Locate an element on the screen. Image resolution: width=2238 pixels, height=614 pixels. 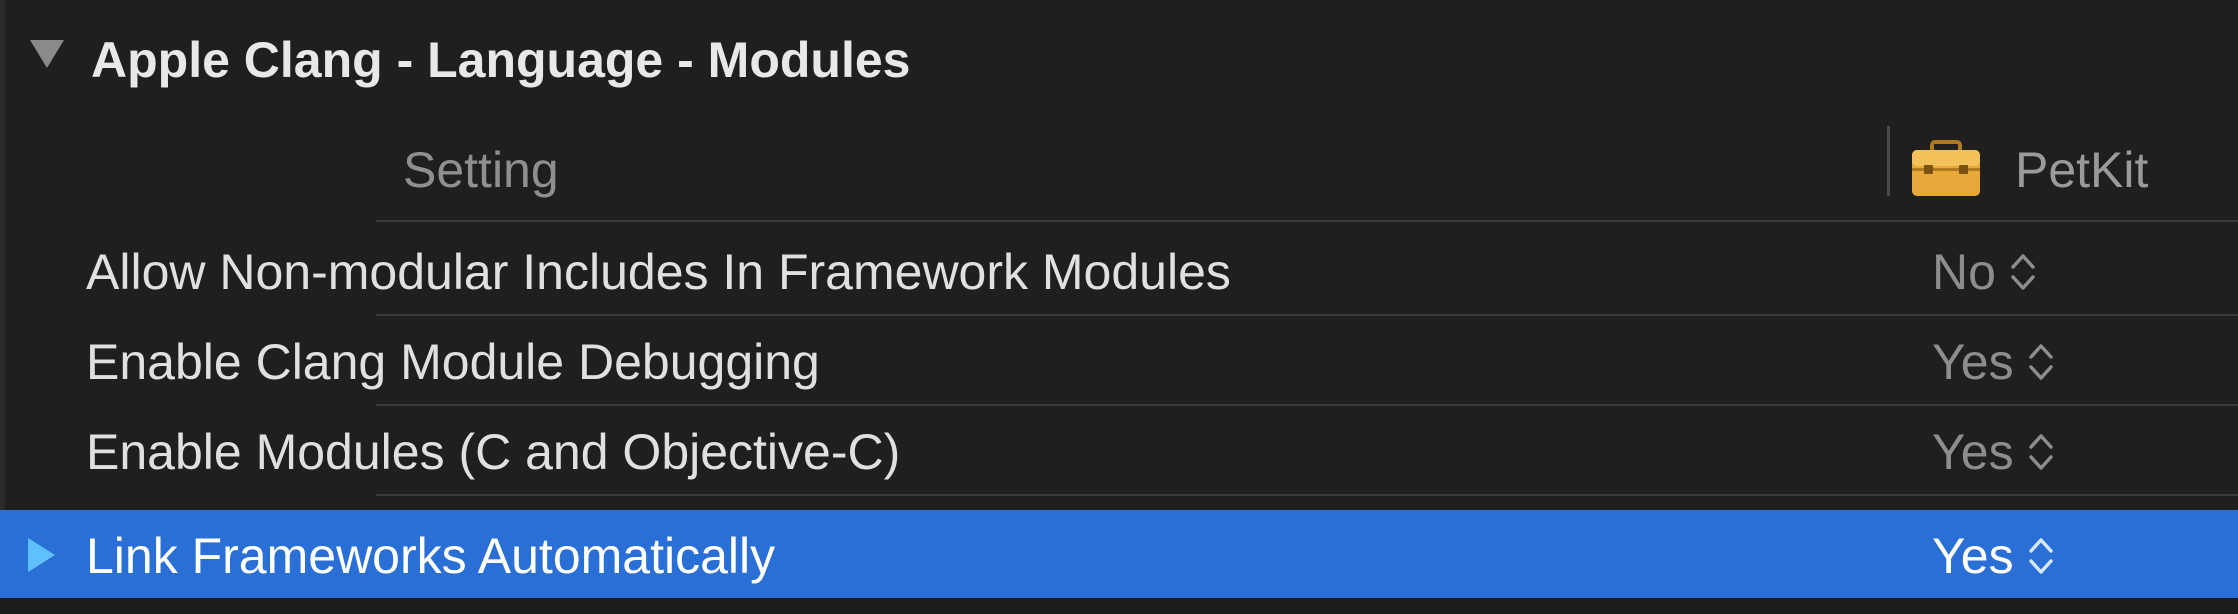
column-header-target: PetKit is located at coordinates (2081, 170).